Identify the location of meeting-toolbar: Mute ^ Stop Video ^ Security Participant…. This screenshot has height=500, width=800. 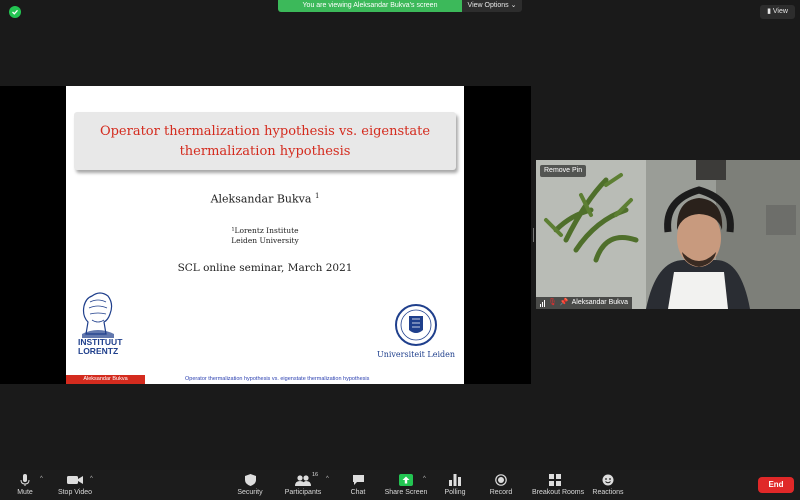
(400, 485).